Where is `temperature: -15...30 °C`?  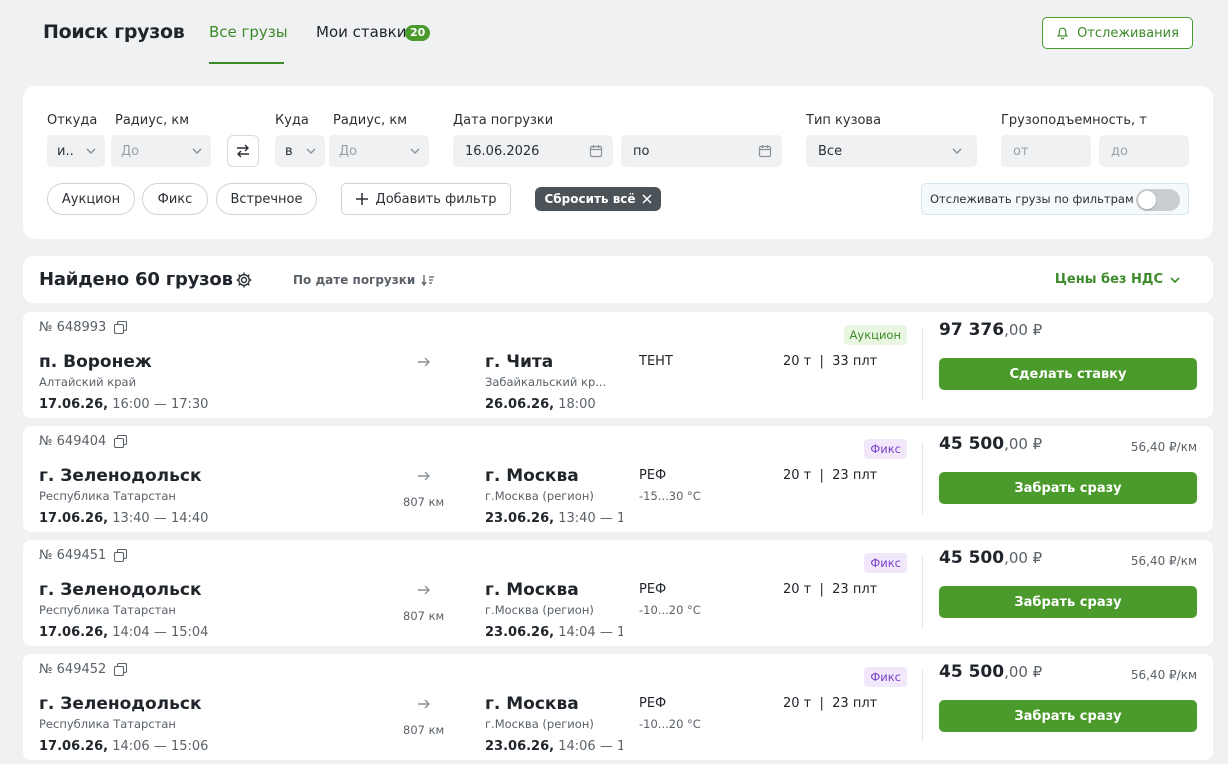 temperature: -15...30 °C is located at coordinates (670, 496).